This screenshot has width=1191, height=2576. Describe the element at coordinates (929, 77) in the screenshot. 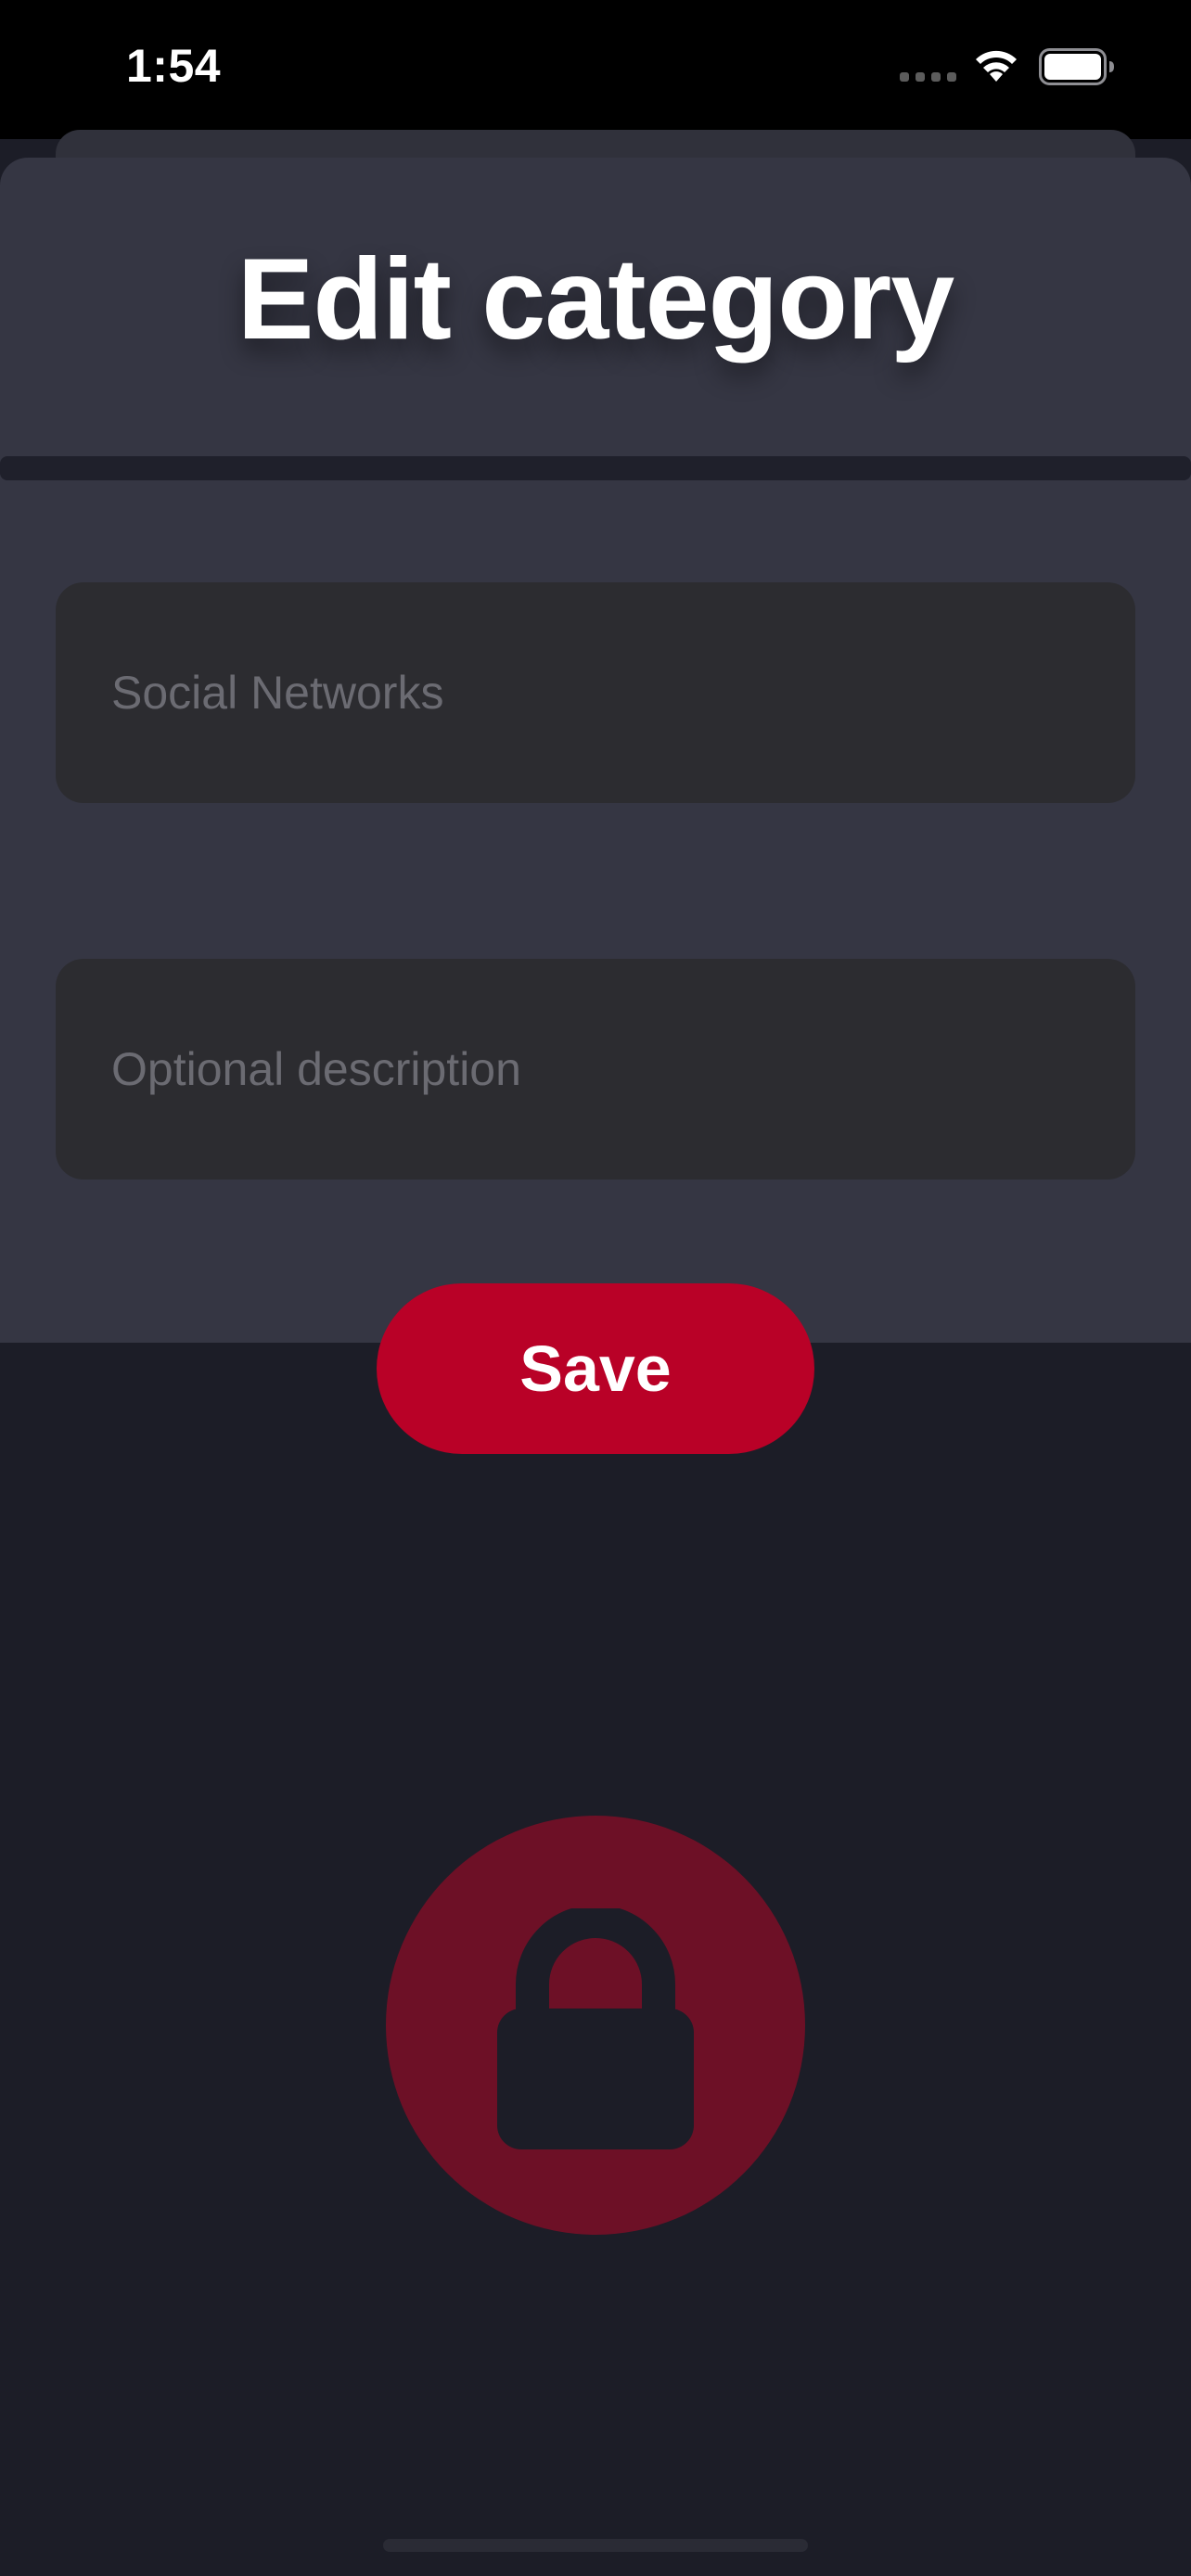

I see `cellular-icon` at that location.